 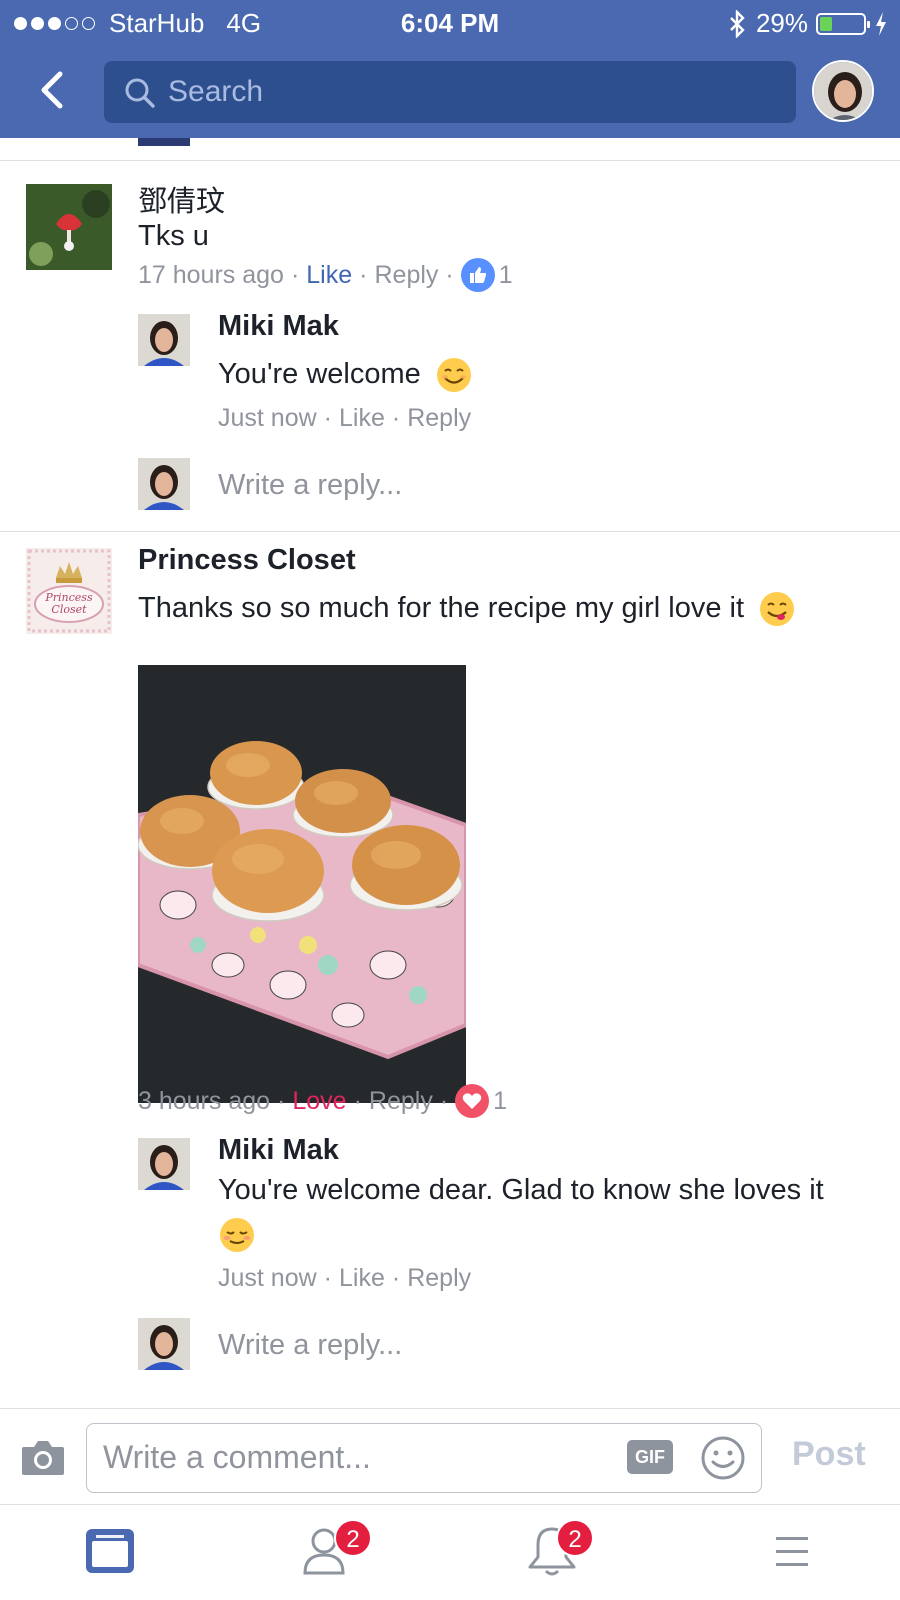 I want to click on camera-icon, so click(x=43, y=1457).